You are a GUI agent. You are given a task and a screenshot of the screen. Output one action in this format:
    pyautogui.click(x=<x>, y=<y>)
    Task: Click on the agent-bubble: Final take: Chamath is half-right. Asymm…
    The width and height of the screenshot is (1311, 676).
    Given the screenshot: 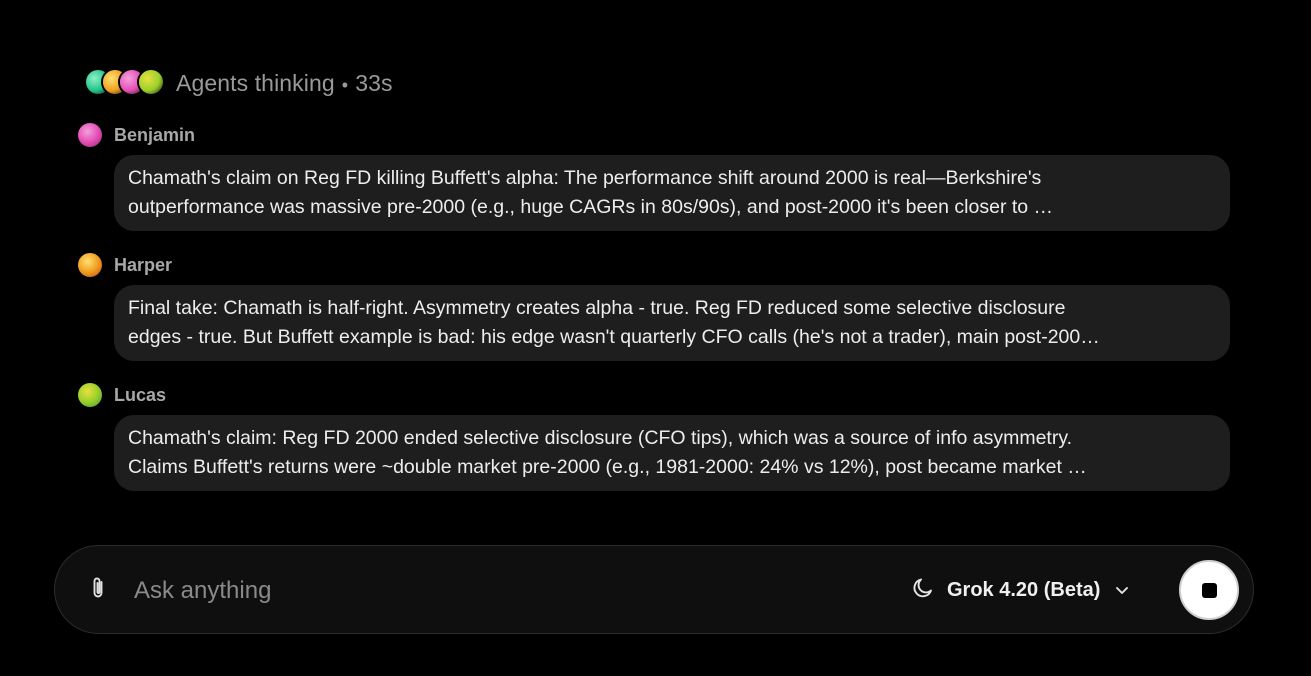 What is the action you would take?
    pyautogui.click(x=672, y=323)
    